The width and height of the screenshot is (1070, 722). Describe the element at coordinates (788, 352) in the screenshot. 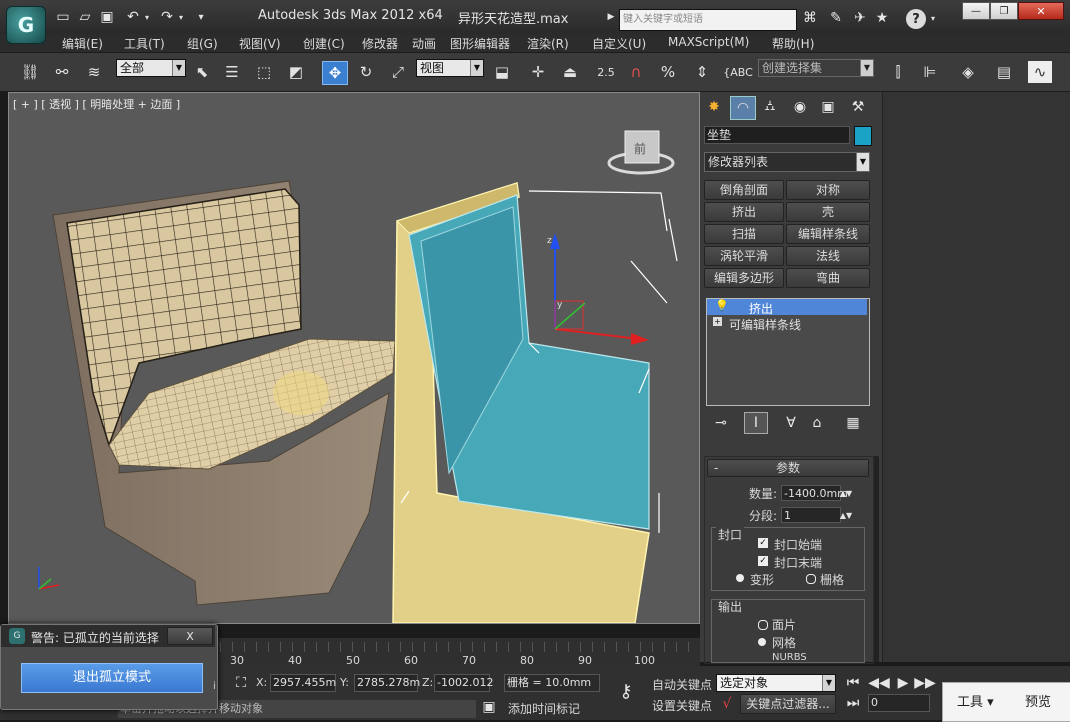

I see `modifier-stack: 💡 挤出 + 可编辑样条线` at that location.